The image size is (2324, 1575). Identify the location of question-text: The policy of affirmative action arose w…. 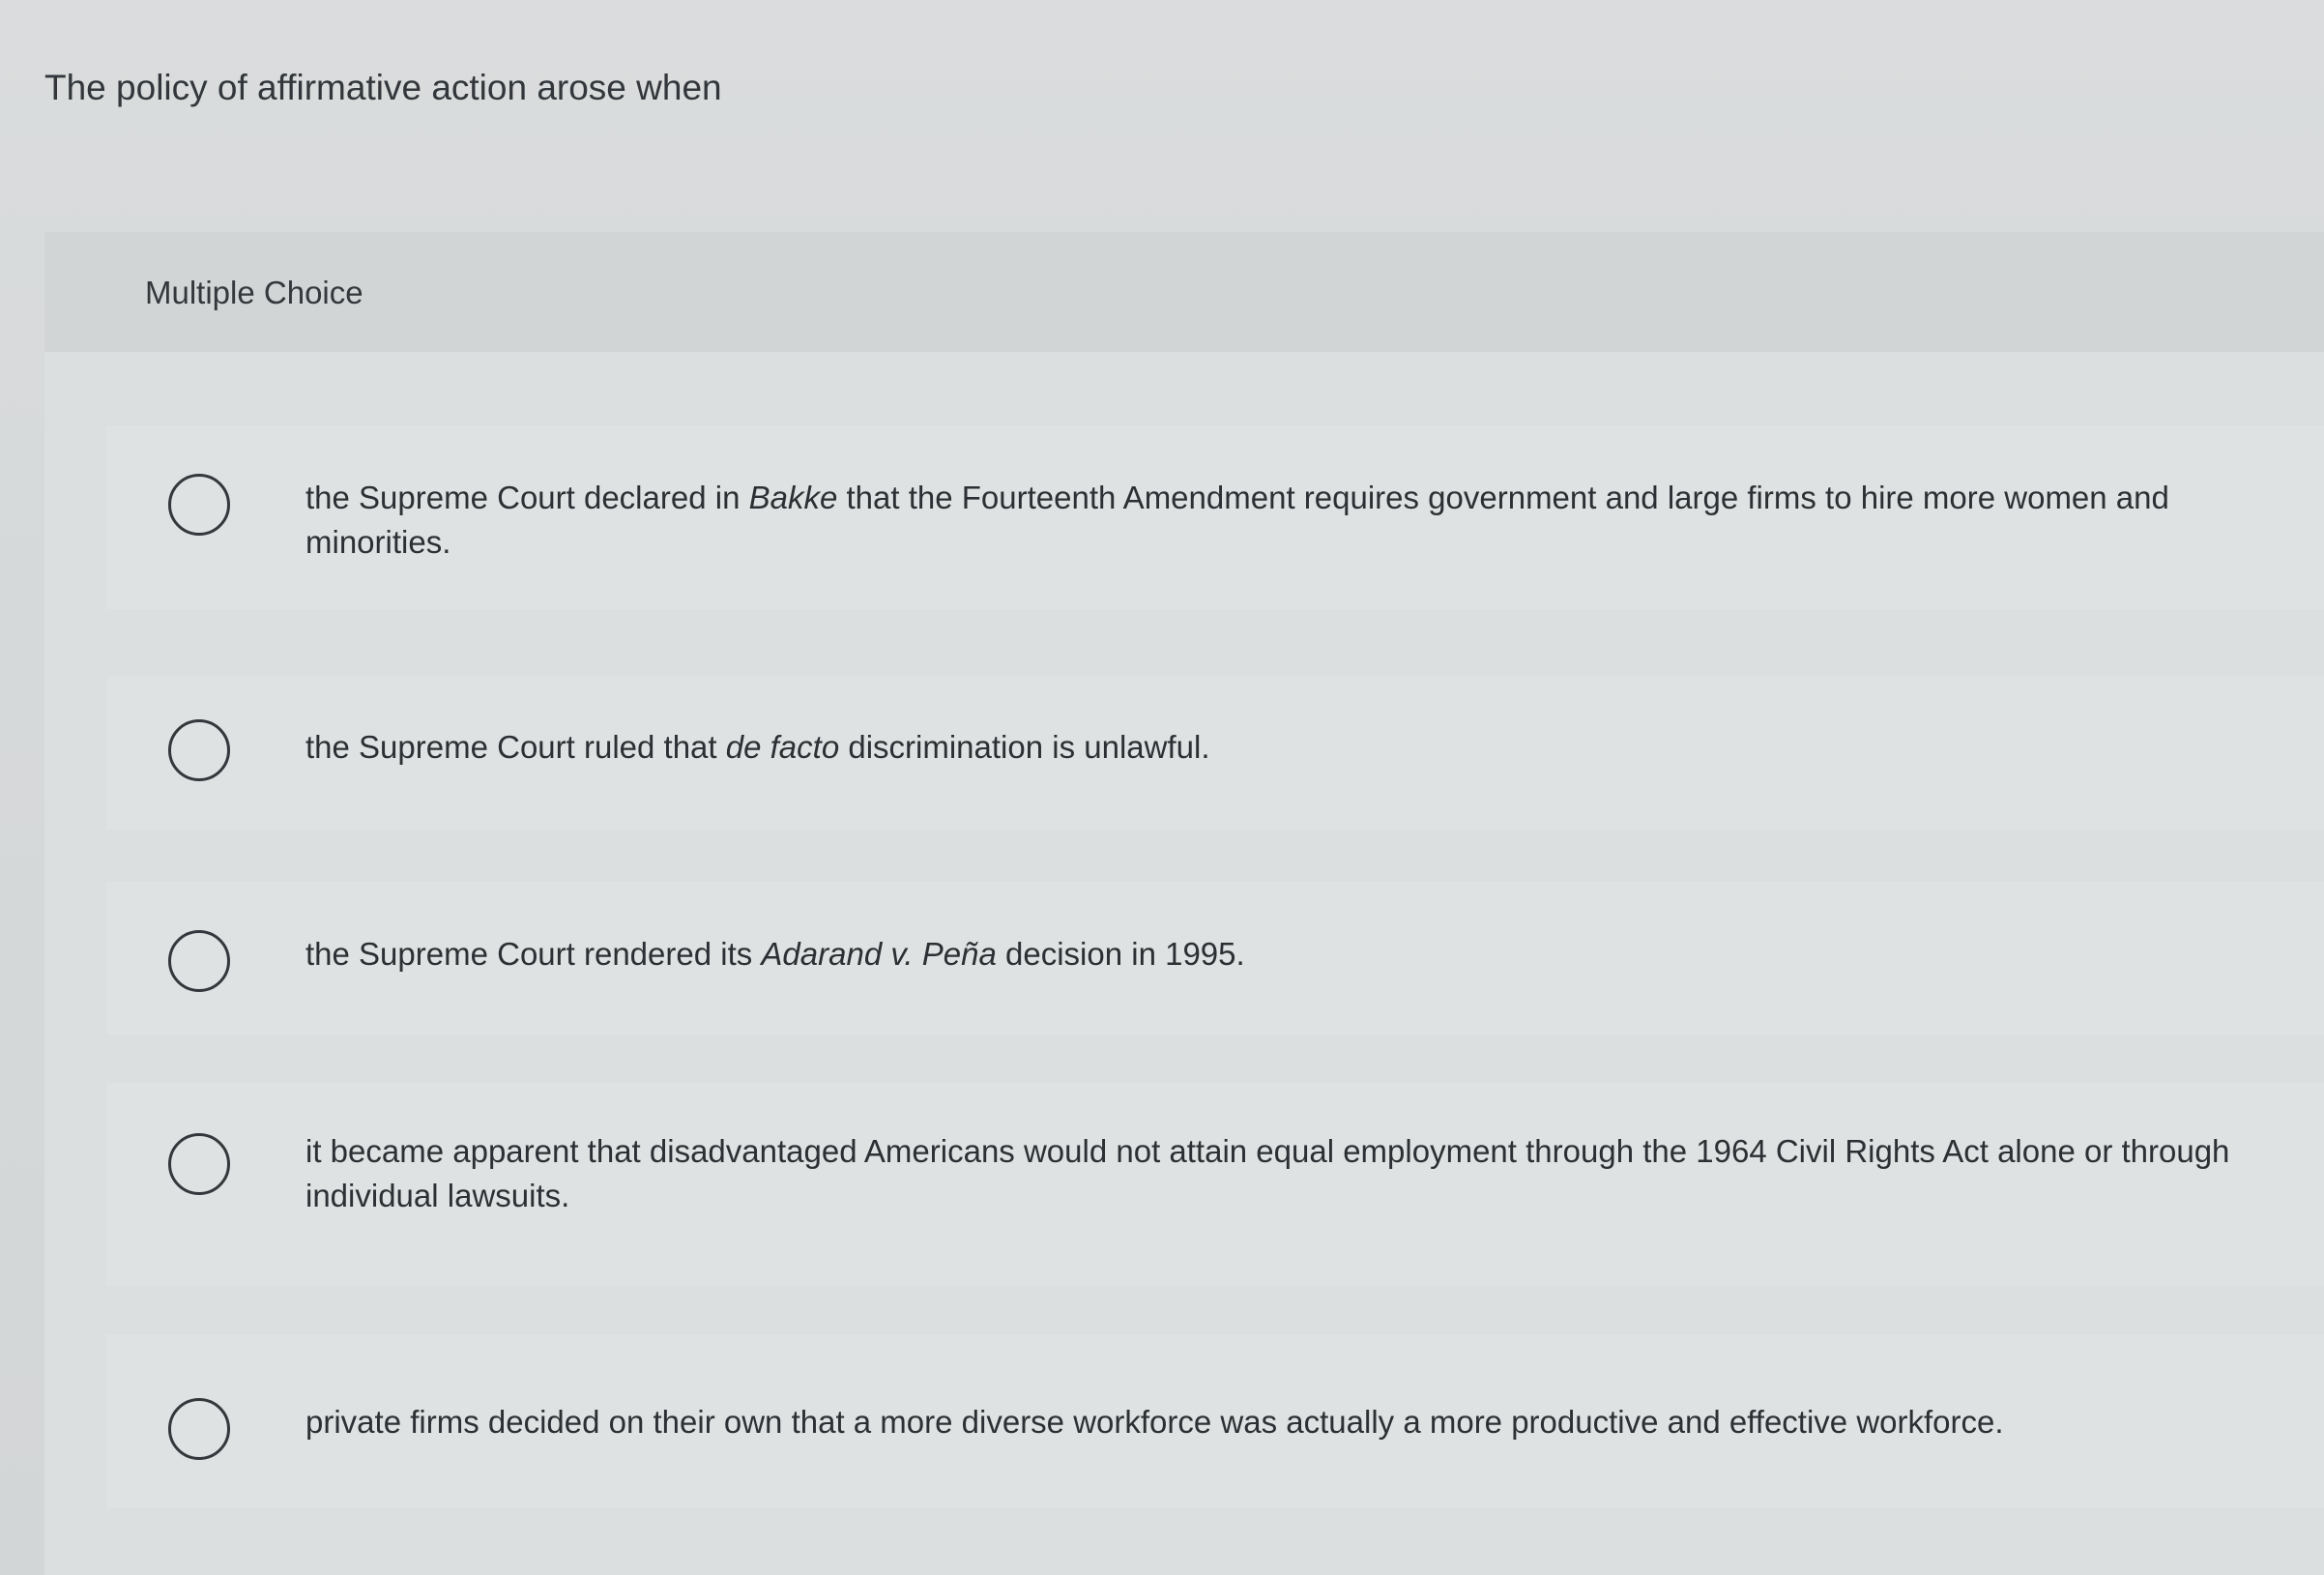
(383, 87).